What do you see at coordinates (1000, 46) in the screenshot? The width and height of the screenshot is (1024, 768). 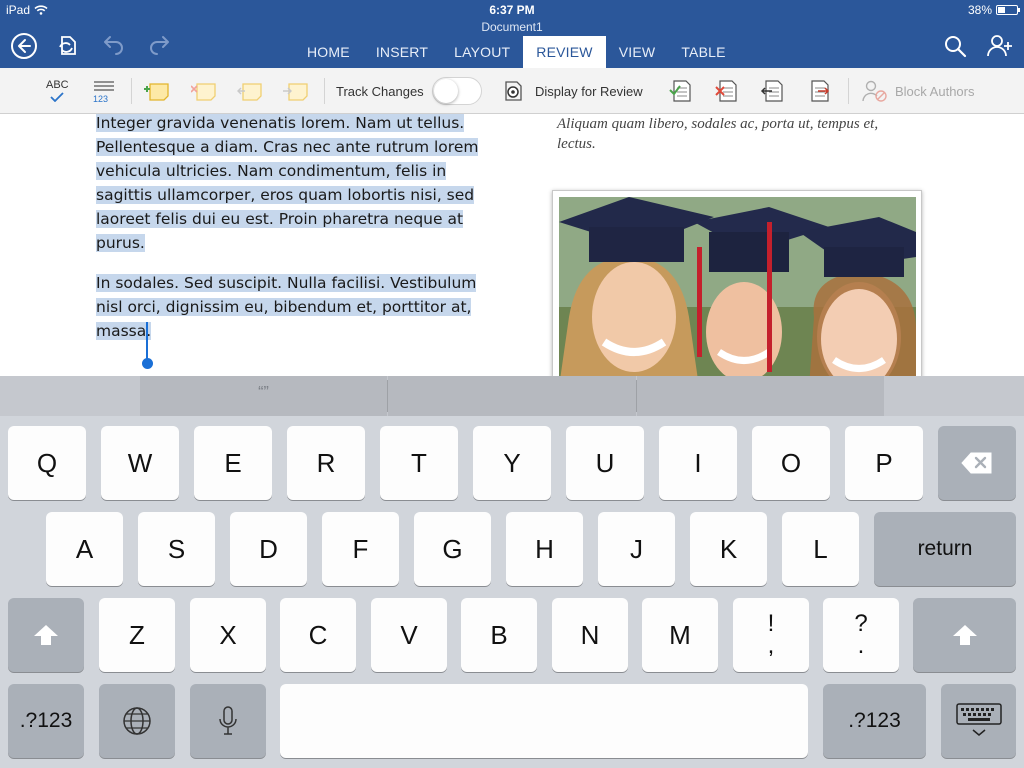 I see `share-person-icon` at bounding box center [1000, 46].